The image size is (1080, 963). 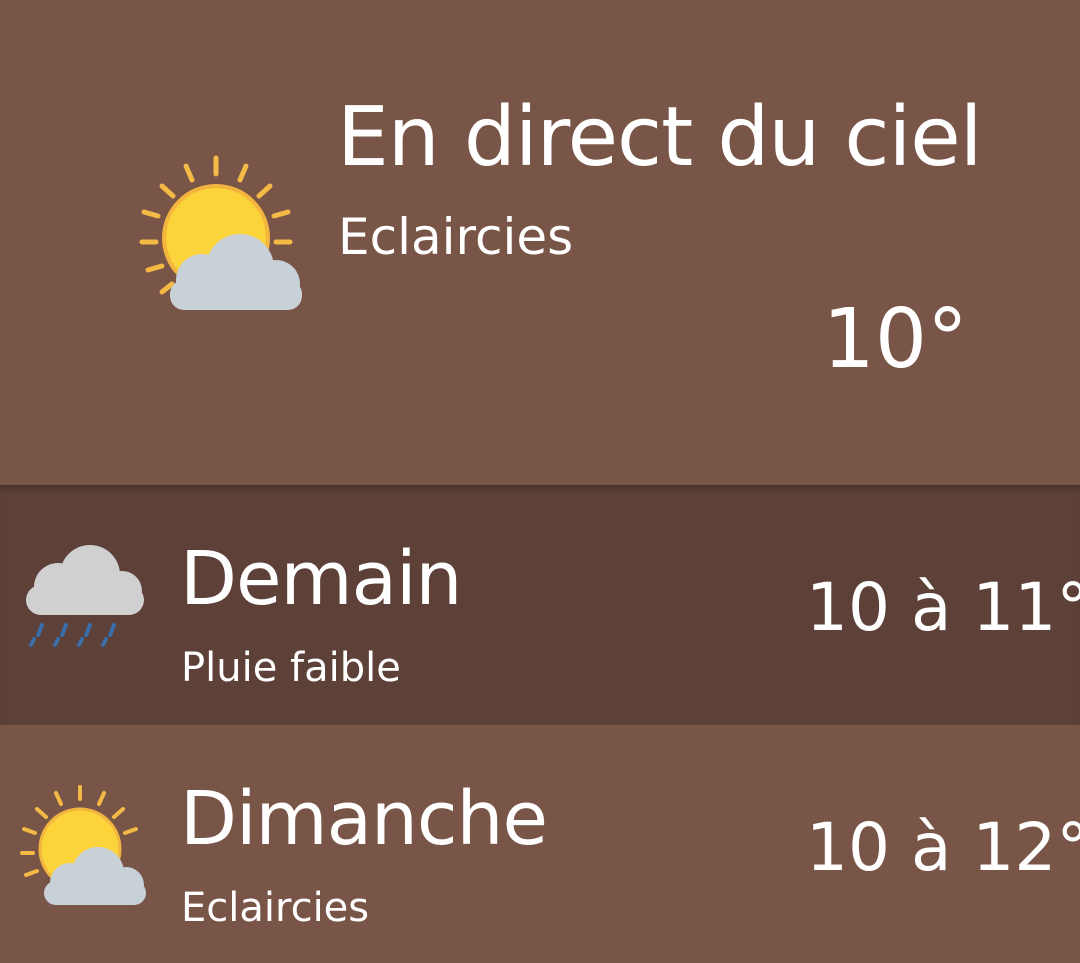 What do you see at coordinates (943, 607) in the screenshot?
I see `forecast-temperature-range: 10 à 11°` at bounding box center [943, 607].